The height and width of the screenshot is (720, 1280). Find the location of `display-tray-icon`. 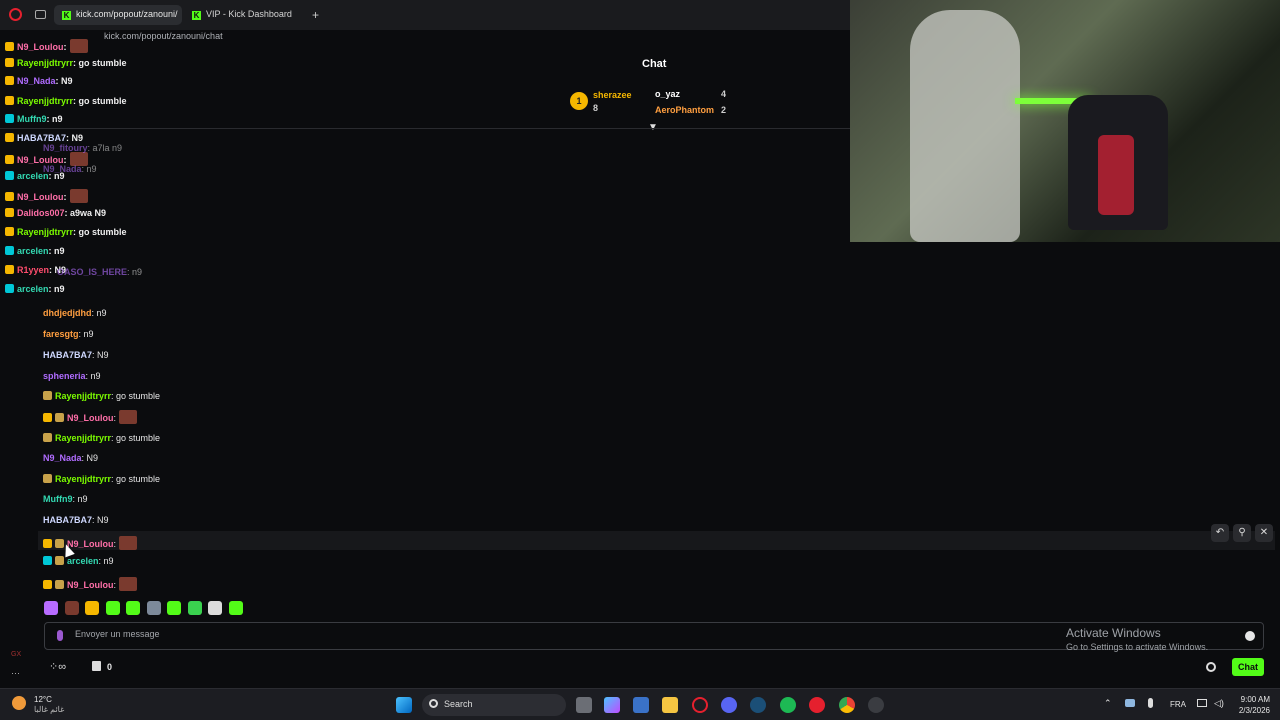

display-tray-icon is located at coordinates (1202, 703).